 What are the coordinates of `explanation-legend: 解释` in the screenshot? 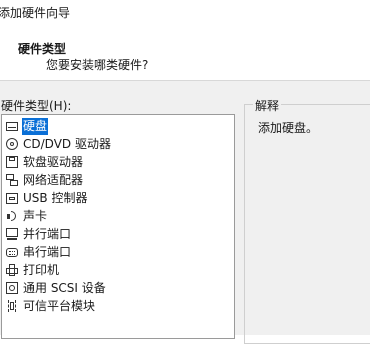 It's located at (267, 105).